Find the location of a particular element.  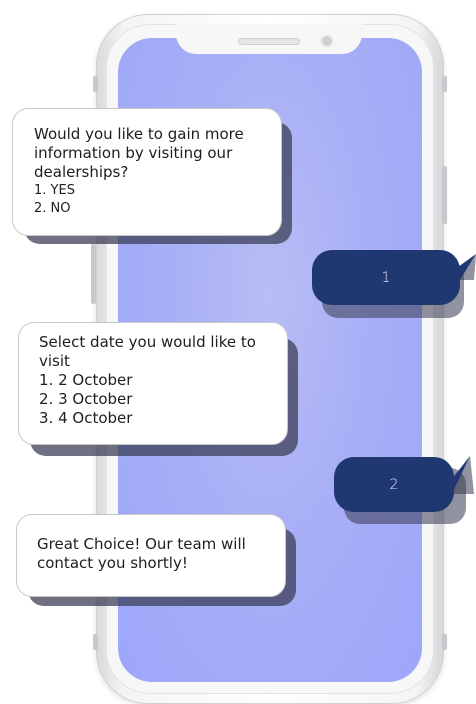

message-text-line: contact you shortly! is located at coordinates (112, 563).